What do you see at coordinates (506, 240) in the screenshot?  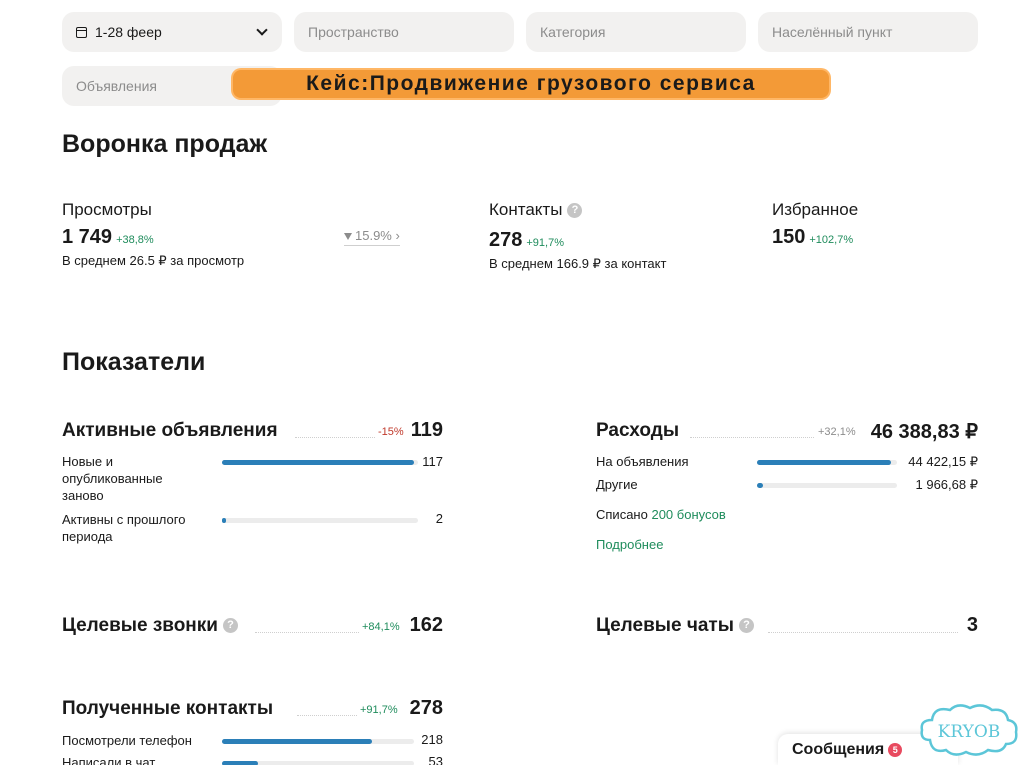 I see `contacts-value: 278` at bounding box center [506, 240].